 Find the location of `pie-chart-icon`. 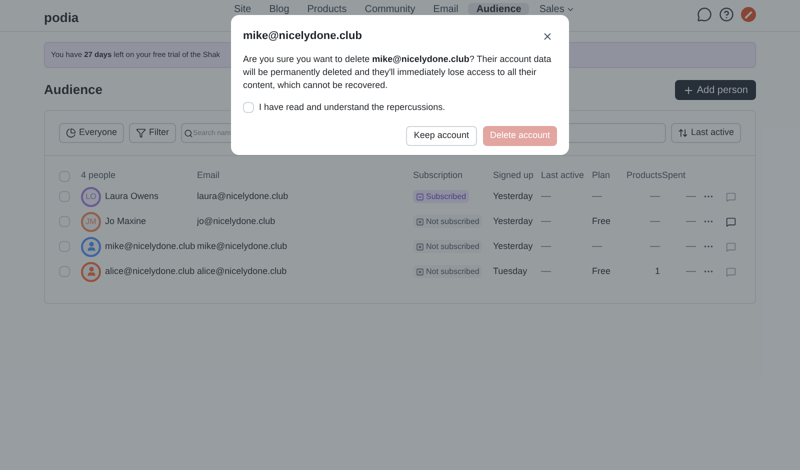

pie-chart-icon is located at coordinates (71, 133).